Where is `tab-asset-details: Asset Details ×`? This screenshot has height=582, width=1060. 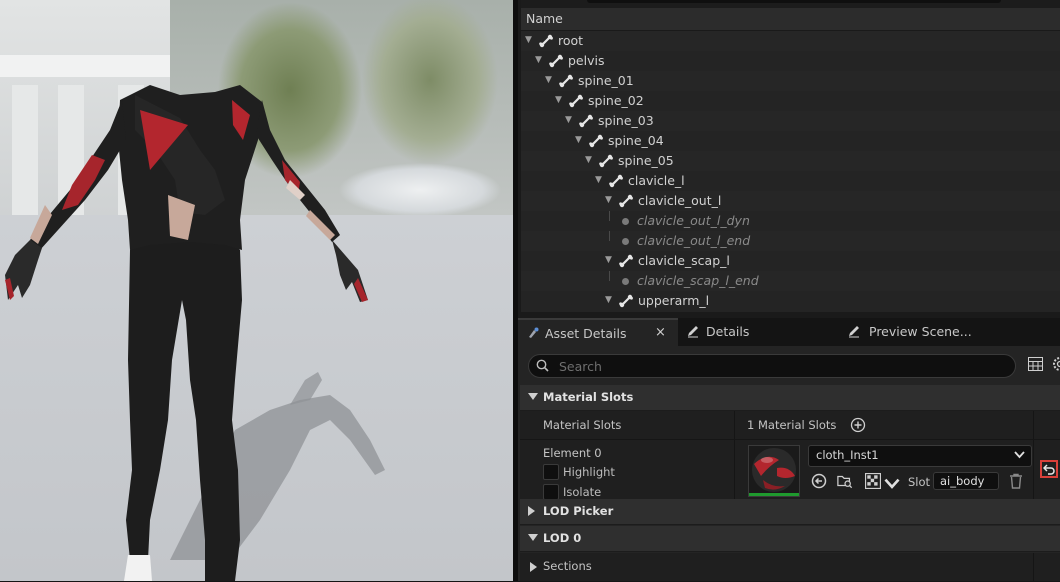
tab-asset-details: Asset Details × is located at coordinates (598, 333).